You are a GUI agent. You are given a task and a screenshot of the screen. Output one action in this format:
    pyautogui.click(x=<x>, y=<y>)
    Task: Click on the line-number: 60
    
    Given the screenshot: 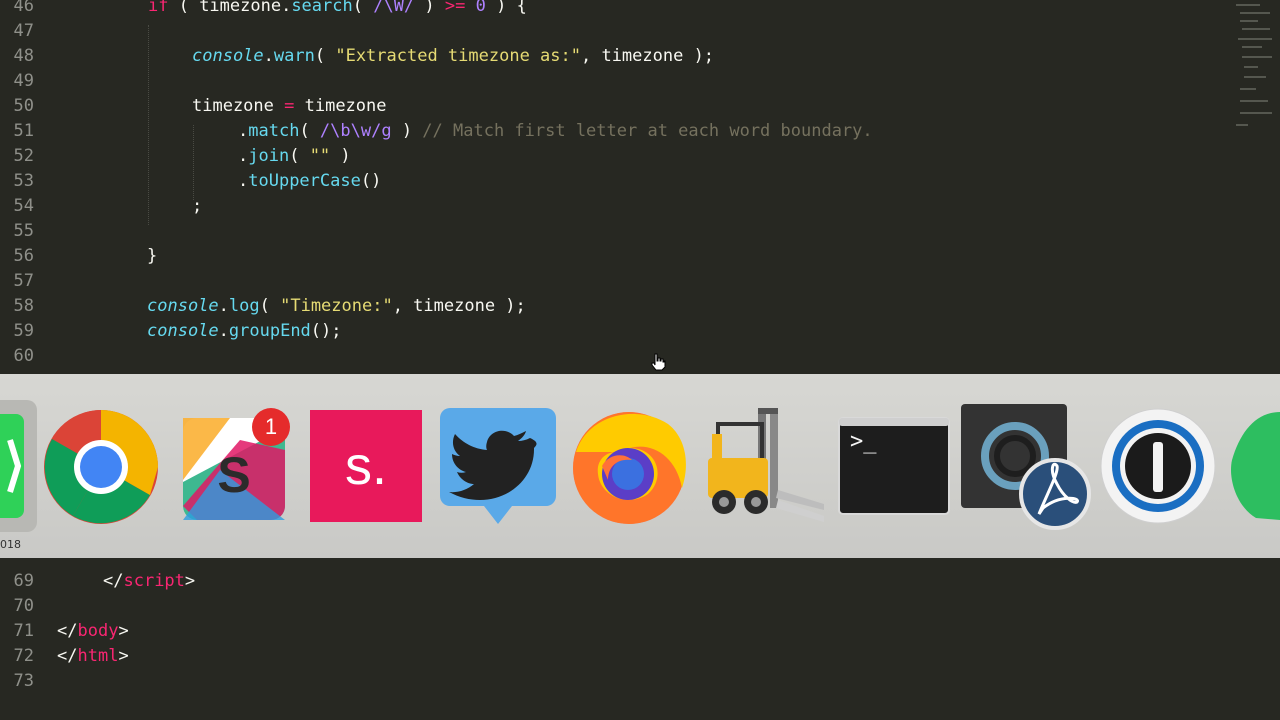 What is the action you would take?
    pyautogui.click(x=23, y=356)
    